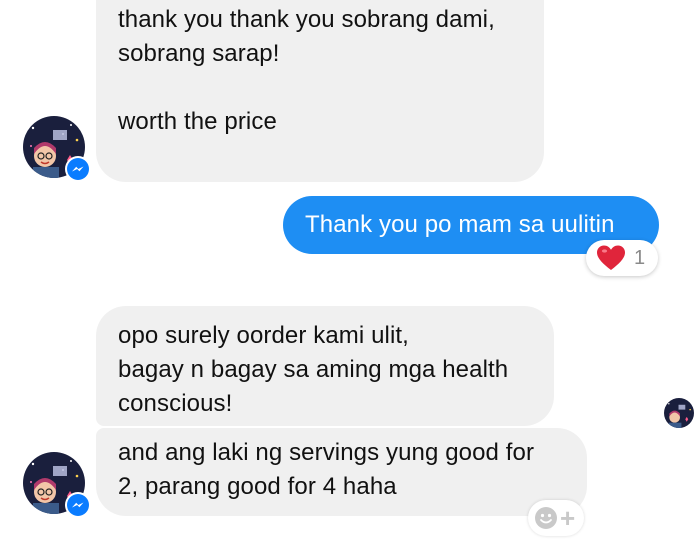 The width and height of the screenshot is (700, 541). What do you see at coordinates (546, 518) in the screenshot?
I see `smiley-plus-icon` at bounding box center [546, 518].